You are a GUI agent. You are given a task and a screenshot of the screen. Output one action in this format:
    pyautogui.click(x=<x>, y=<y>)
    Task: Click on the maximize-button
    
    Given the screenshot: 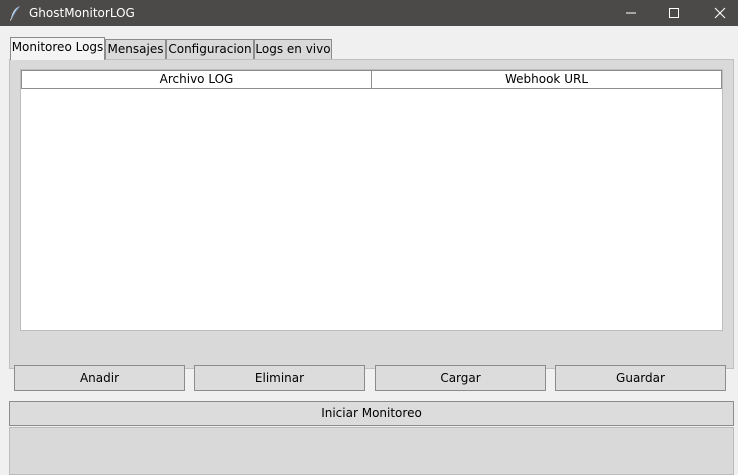 What is the action you would take?
    pyautogui.click(x=674, y=13)
    